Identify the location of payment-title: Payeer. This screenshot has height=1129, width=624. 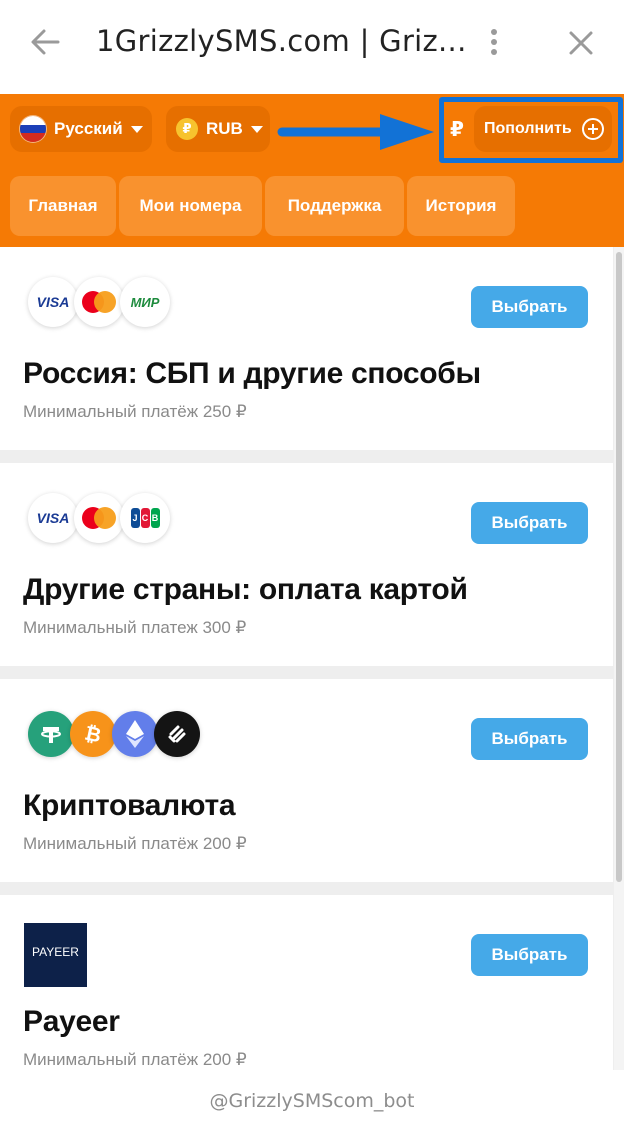
(71, 1021).